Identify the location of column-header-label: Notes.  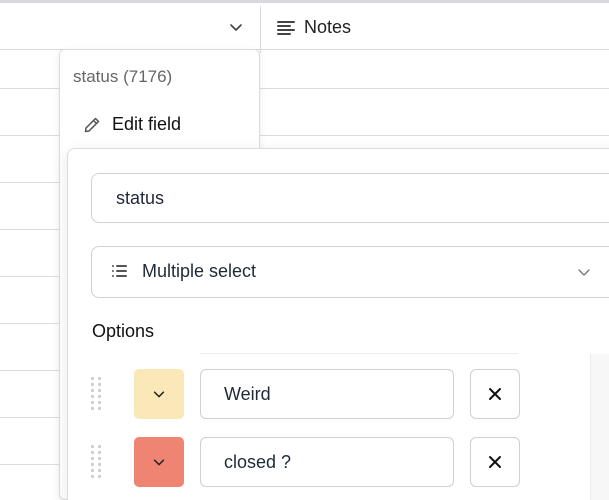
(328, 27).